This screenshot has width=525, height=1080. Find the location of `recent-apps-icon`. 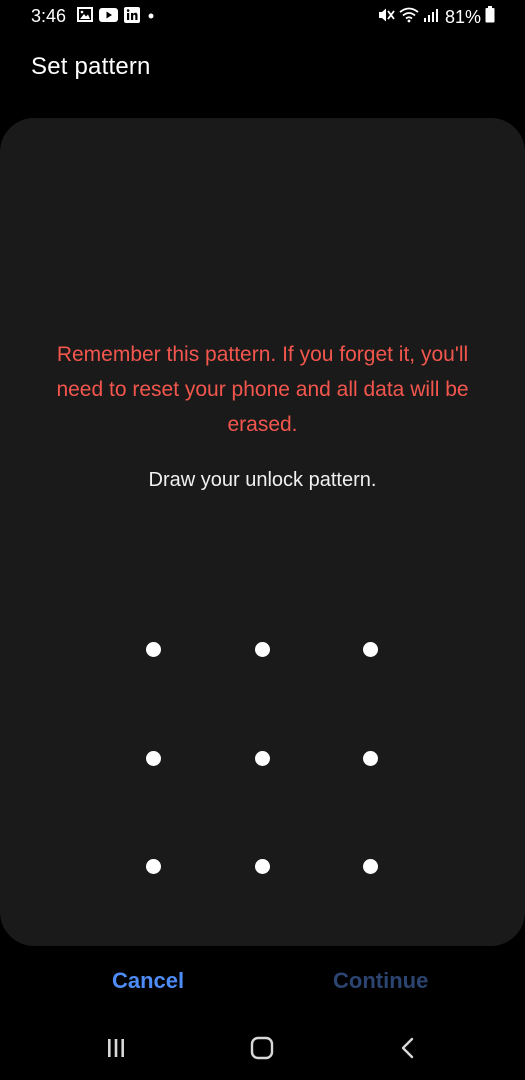

recent-apps-icon is located at coordinates (116, 1050).